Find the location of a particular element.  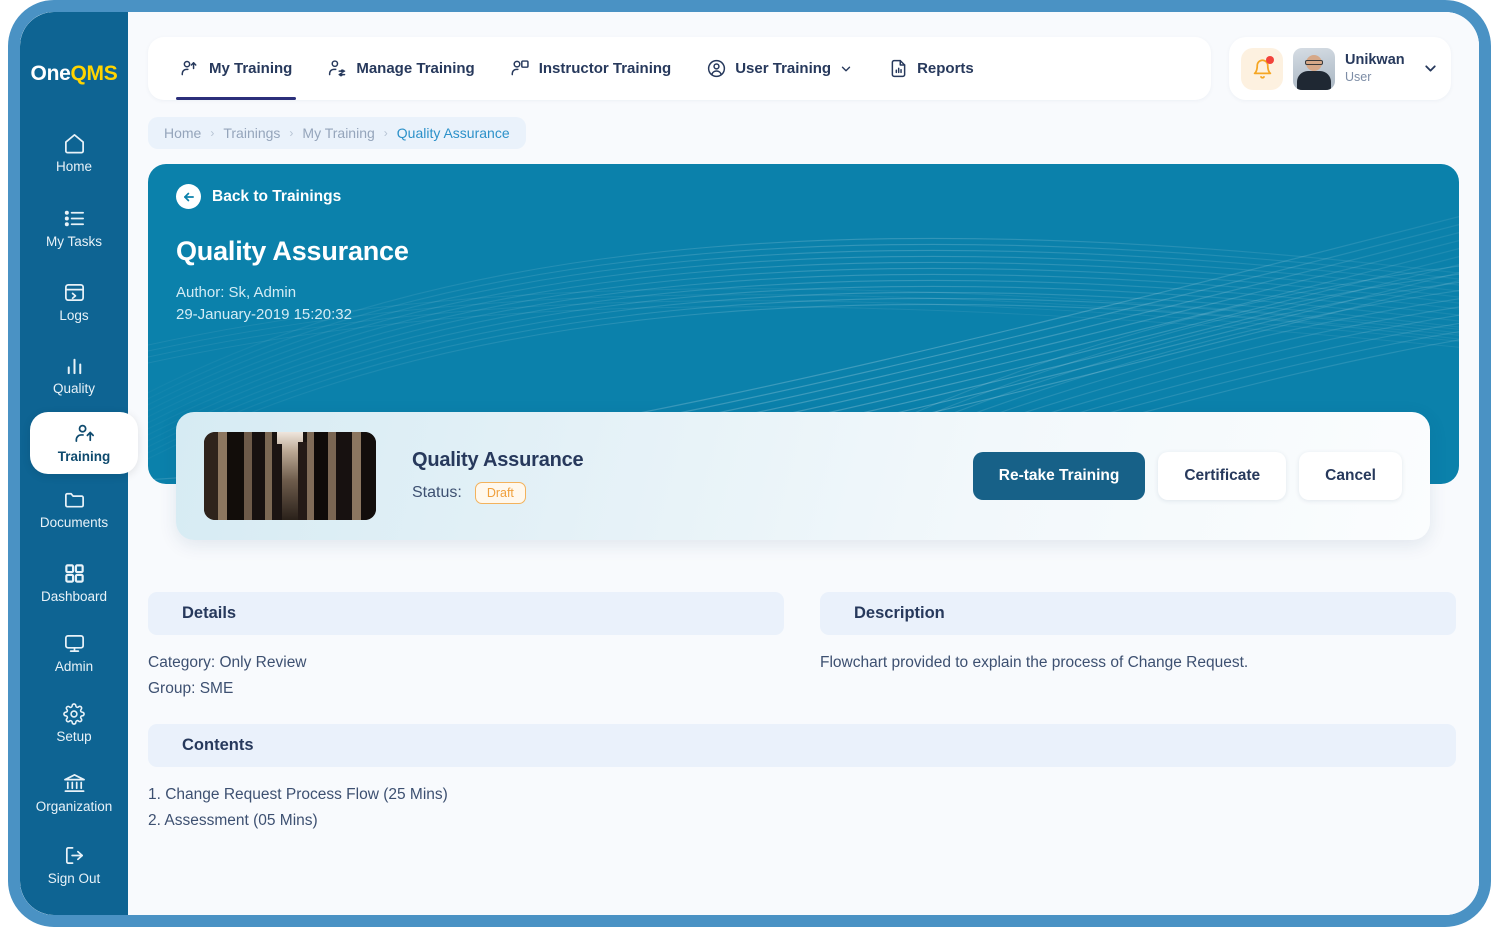

hero-datetime: 29-January-2019 15:20:32 is located at coordinates (264, 314).